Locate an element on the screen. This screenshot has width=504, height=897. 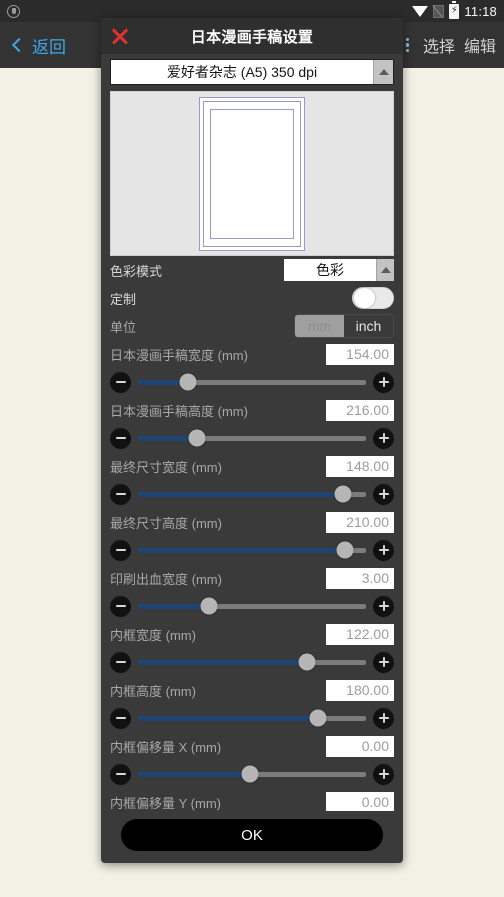
wifi-icon is located at coordinates (420, 11).